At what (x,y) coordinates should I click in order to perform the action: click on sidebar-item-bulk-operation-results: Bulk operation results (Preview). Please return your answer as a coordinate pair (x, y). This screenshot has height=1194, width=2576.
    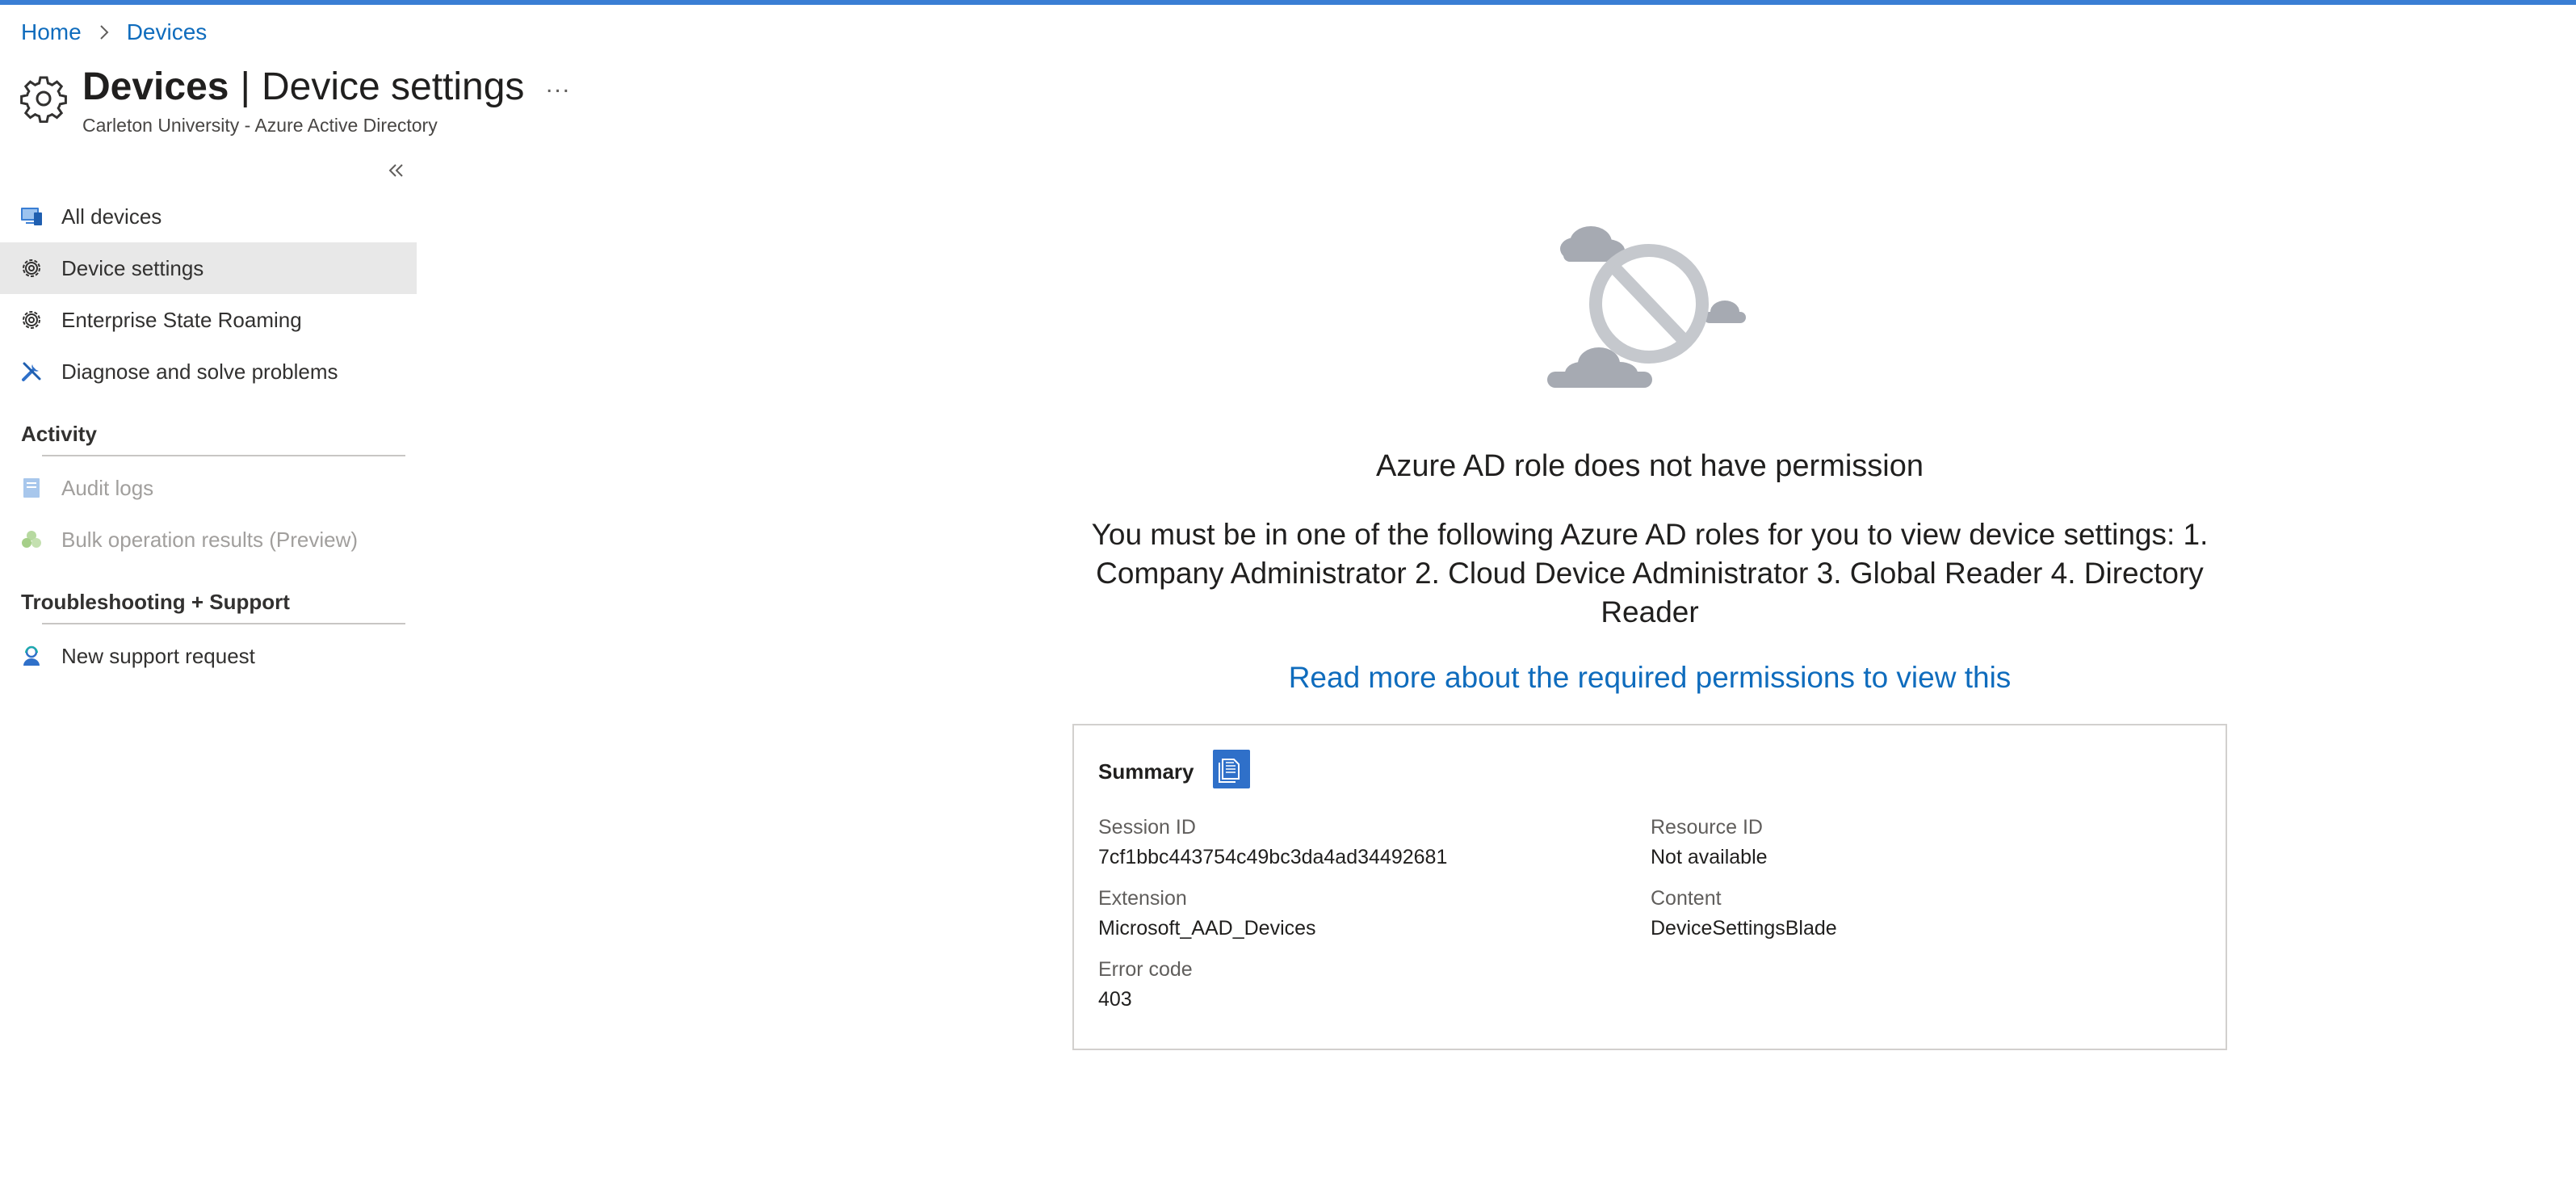
    Looking at the image, I should click on (208, 539).